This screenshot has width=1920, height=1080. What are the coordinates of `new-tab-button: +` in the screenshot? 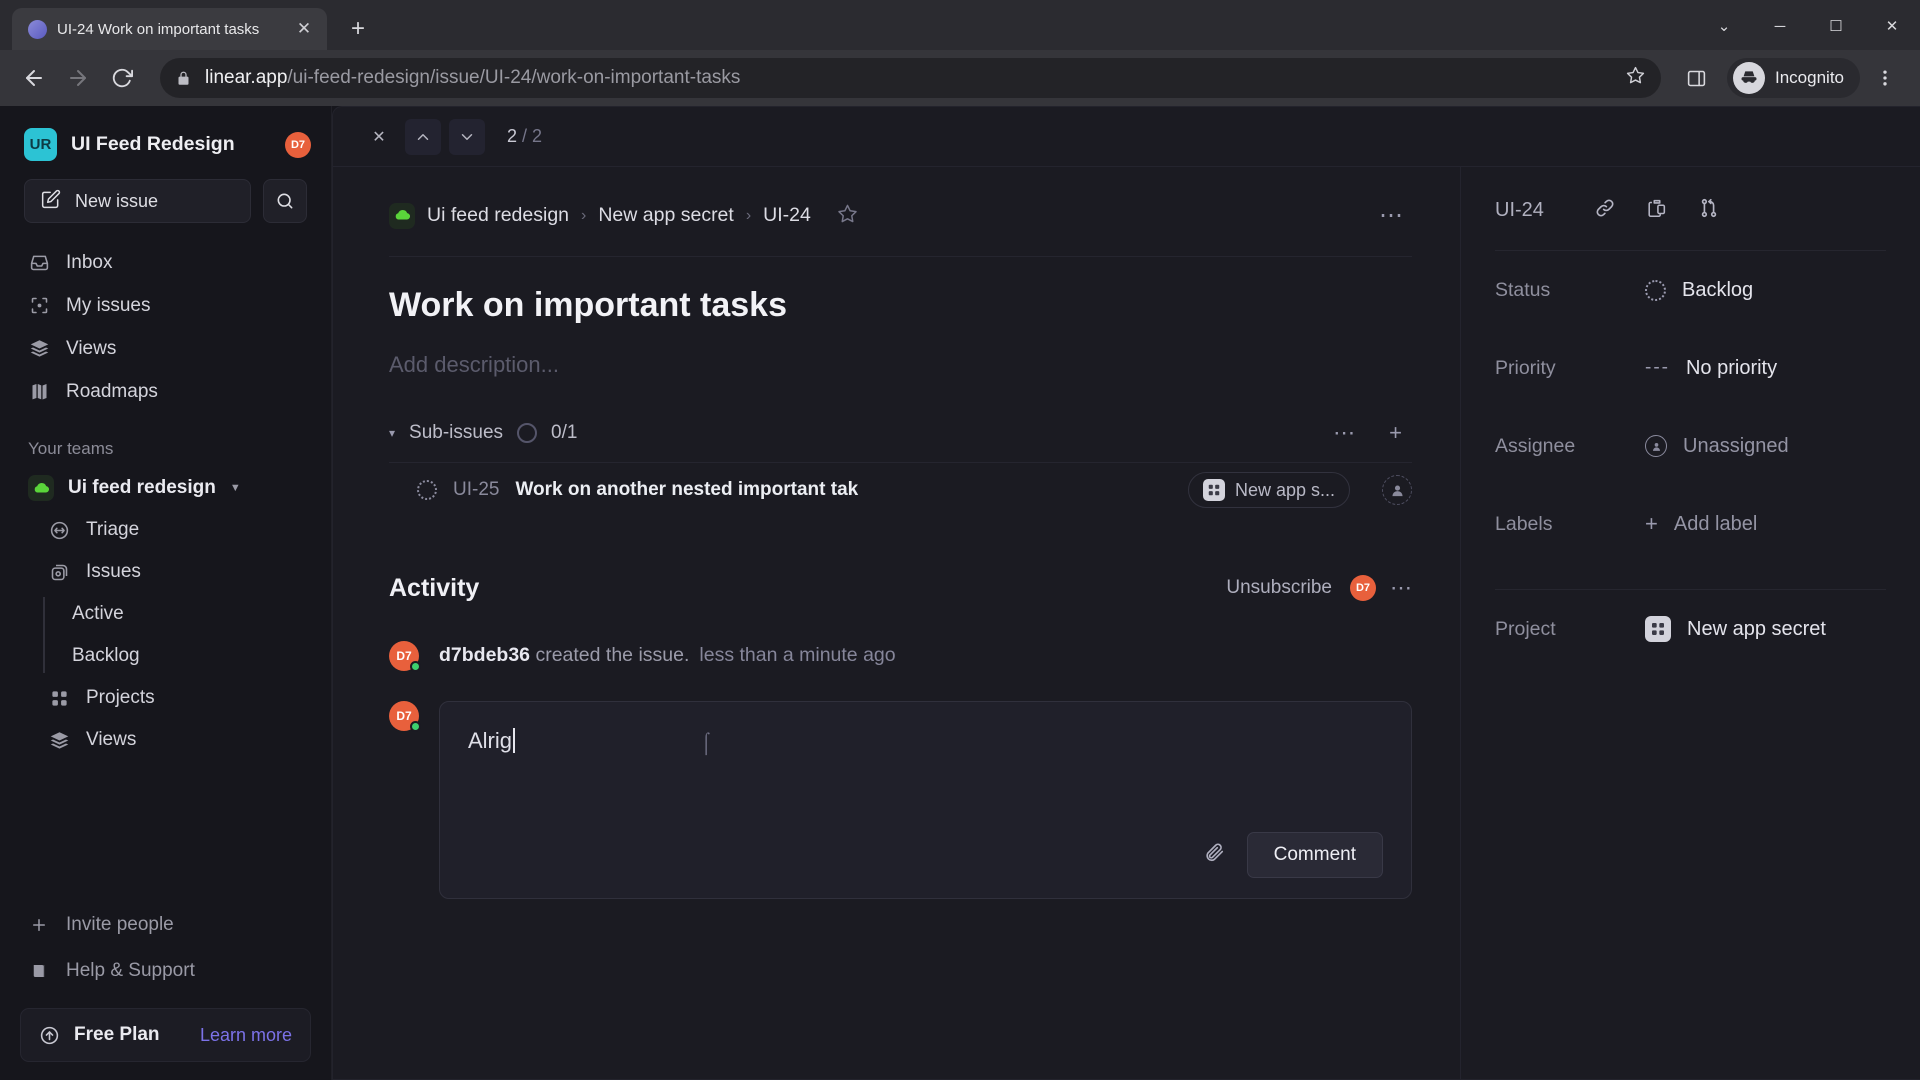 It's located at (358, 29).